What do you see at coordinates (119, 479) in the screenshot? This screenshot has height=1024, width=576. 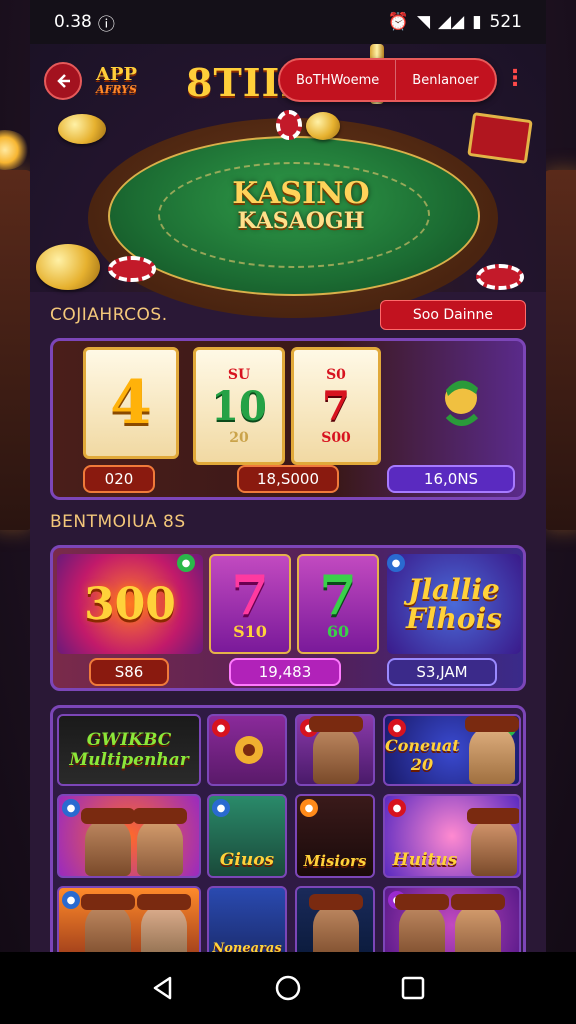 I see `slot-label-1: 020` at bounding box center [119, 479].